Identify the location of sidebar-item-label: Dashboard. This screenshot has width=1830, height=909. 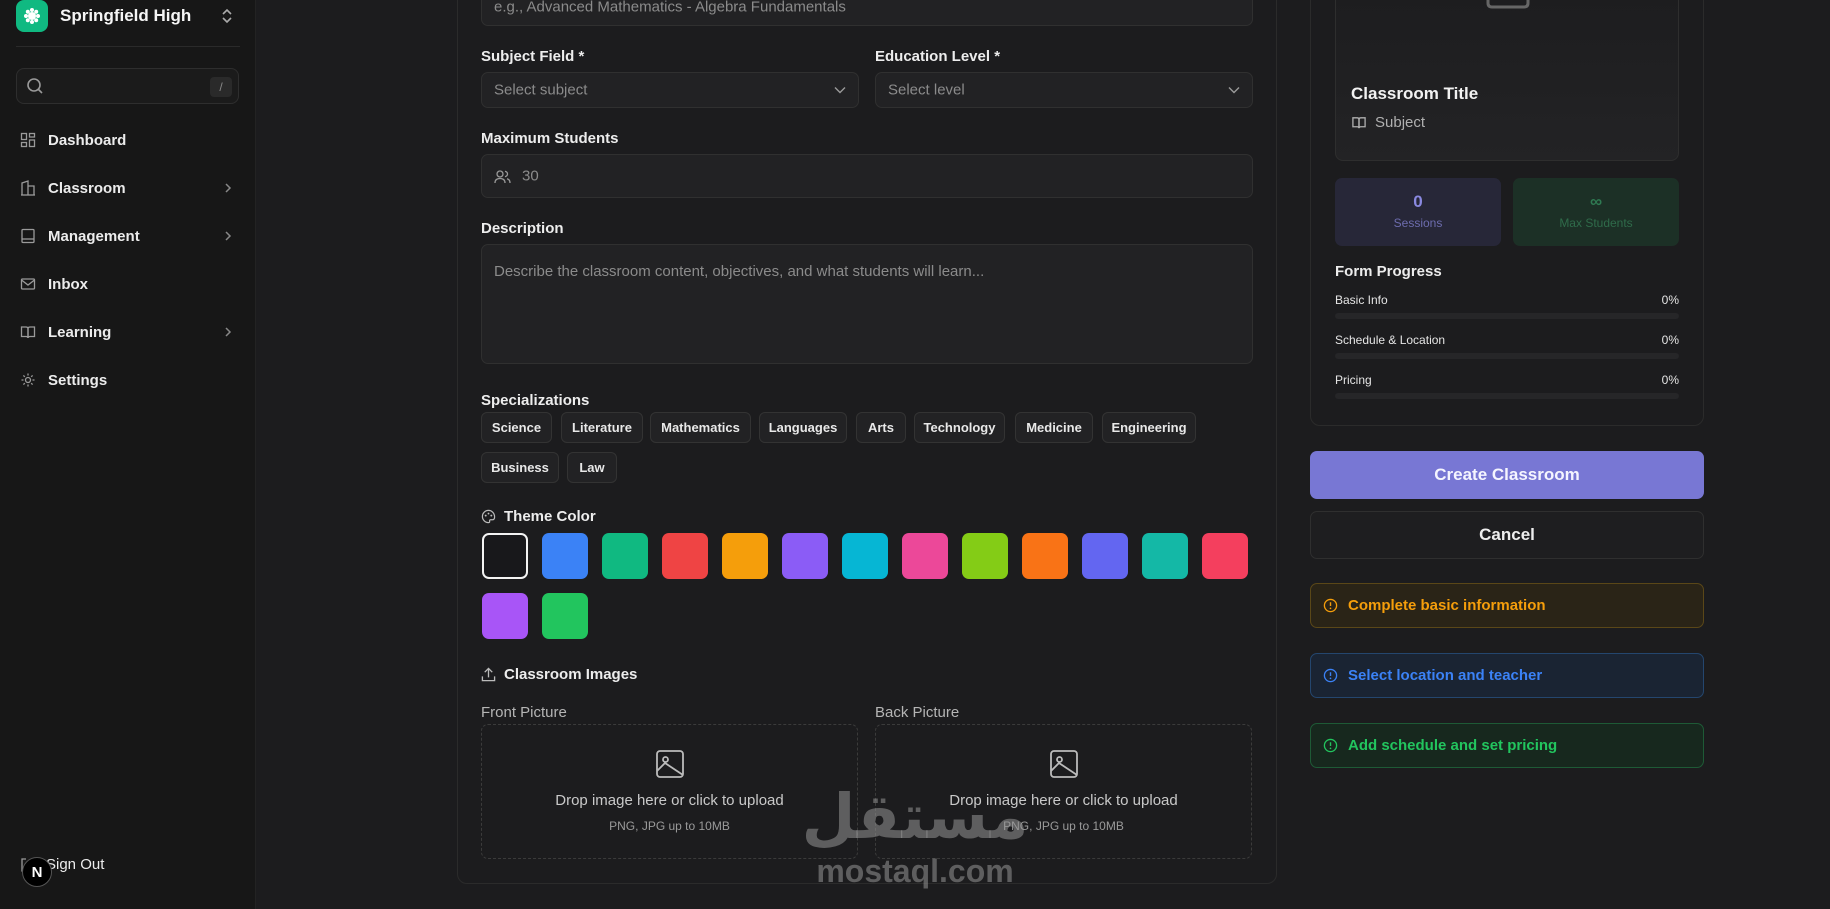
(87, 140).